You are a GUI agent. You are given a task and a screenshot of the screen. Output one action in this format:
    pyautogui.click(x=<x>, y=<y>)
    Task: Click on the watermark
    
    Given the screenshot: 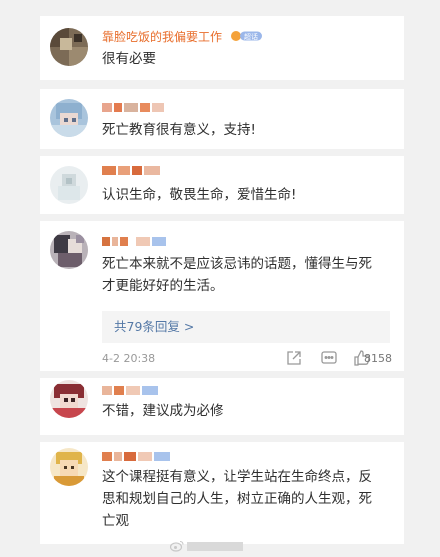 What is the action you would take?
    pyautogui.click(x=206, y=546)
    